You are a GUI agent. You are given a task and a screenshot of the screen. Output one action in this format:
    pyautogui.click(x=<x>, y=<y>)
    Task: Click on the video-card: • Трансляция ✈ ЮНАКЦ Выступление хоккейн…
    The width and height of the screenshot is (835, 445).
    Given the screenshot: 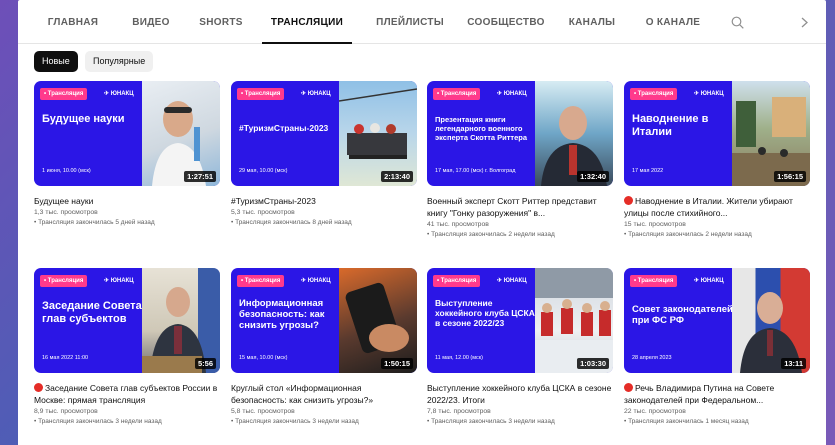 What is the action you would take?
    pyautogui.click(x=520, y=347)
    